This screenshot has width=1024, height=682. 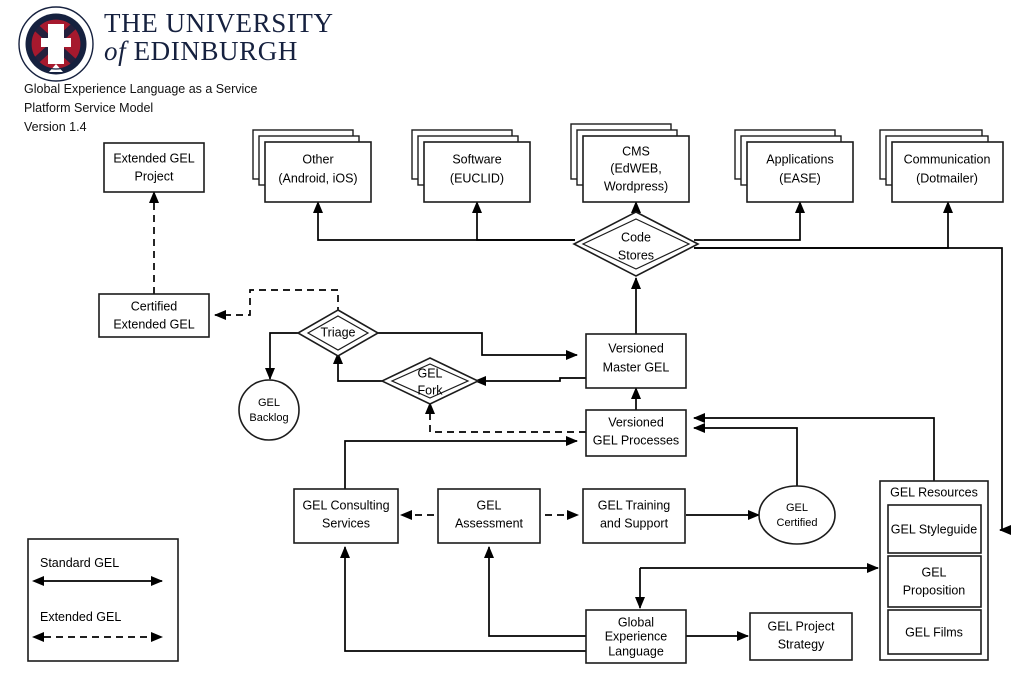 What do you see at coordinates (505, 417) in the screenshot?
I see `connector-processes-fork` at bounding box center [505, 417].